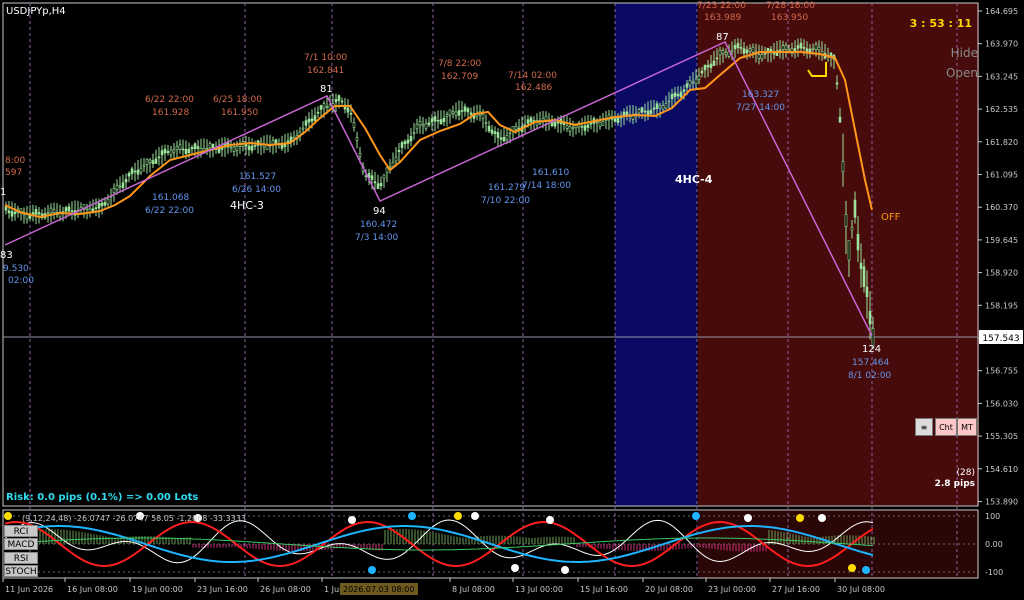  I want to click on time-axis-highlight: 2026.07.03 08:00, so click(378, 589).